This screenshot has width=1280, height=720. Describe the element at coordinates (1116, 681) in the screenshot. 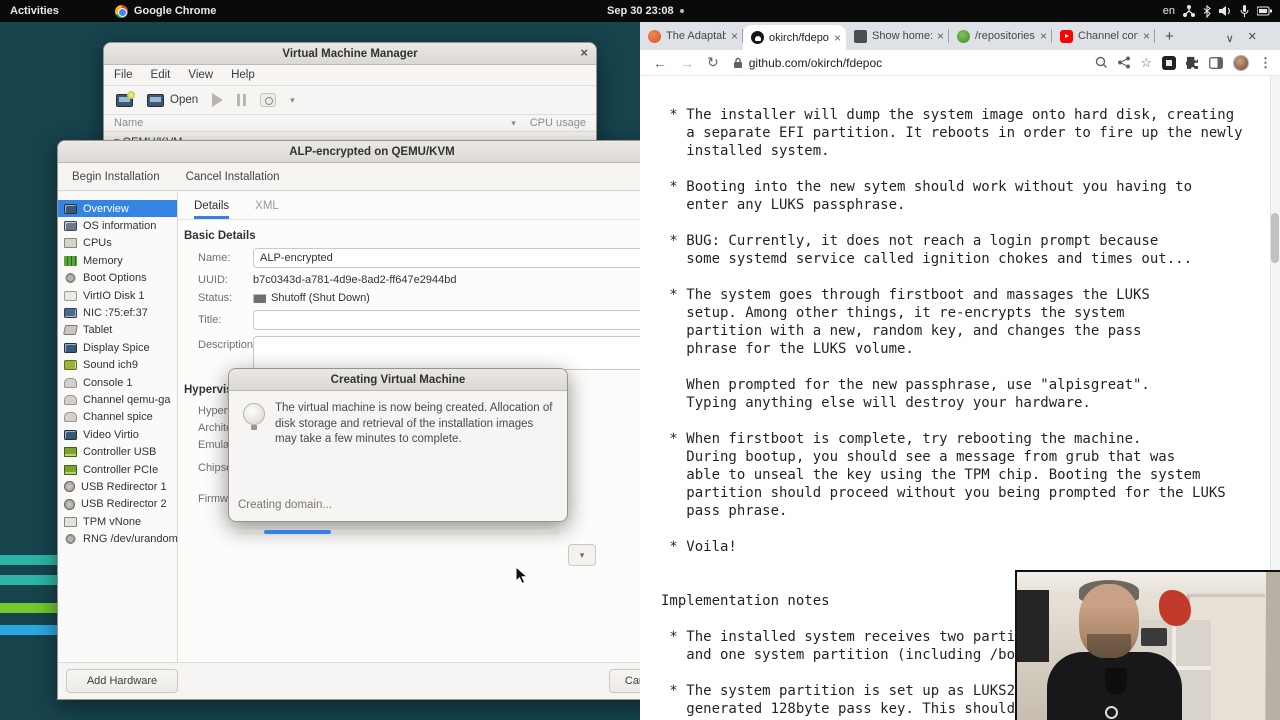

I see `webcam-shirt-collar` at that location.